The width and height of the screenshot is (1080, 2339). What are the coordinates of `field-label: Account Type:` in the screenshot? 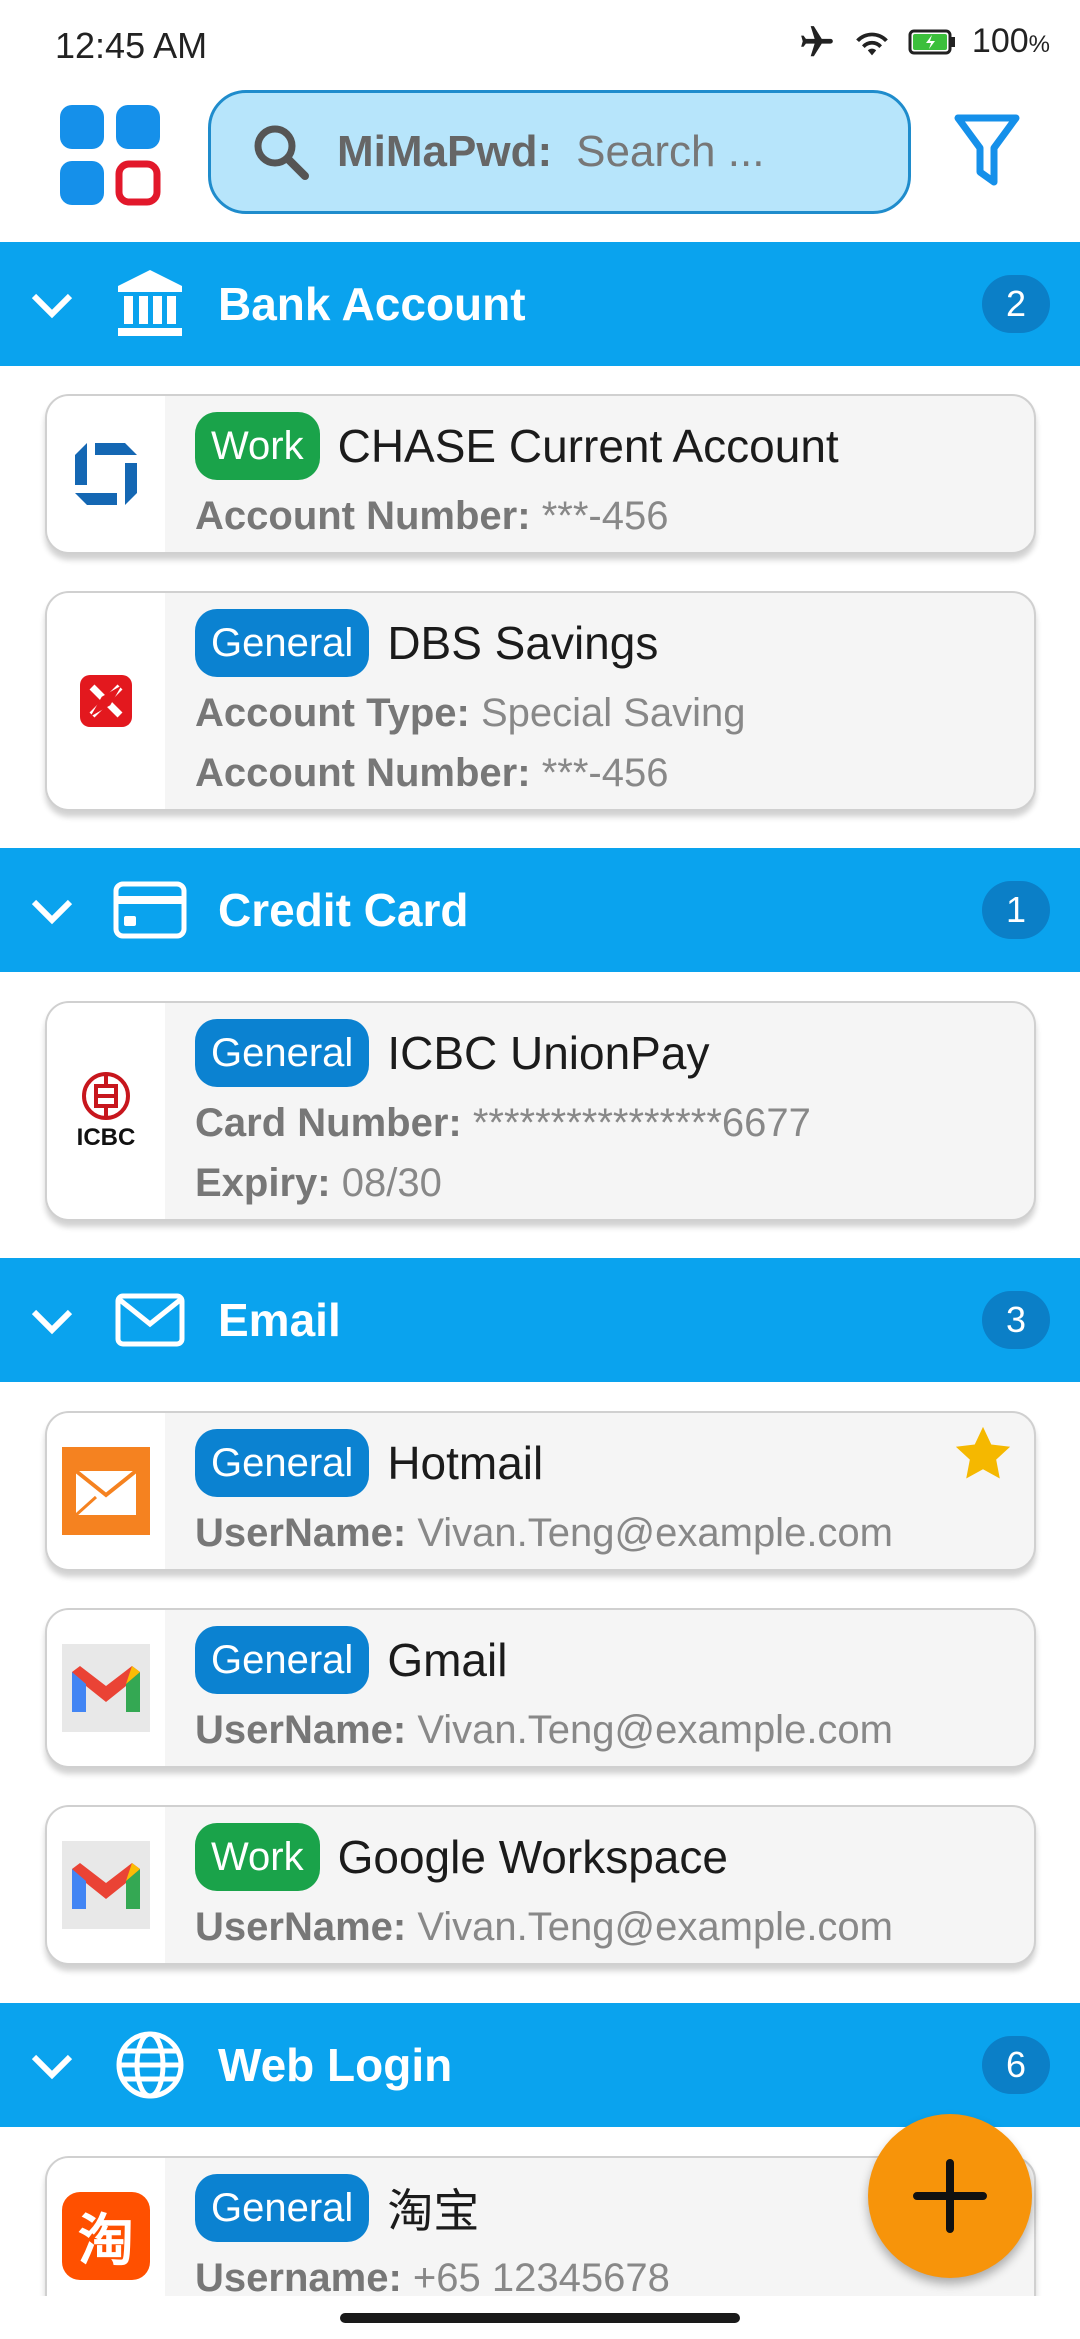 It's located at (332, 713).